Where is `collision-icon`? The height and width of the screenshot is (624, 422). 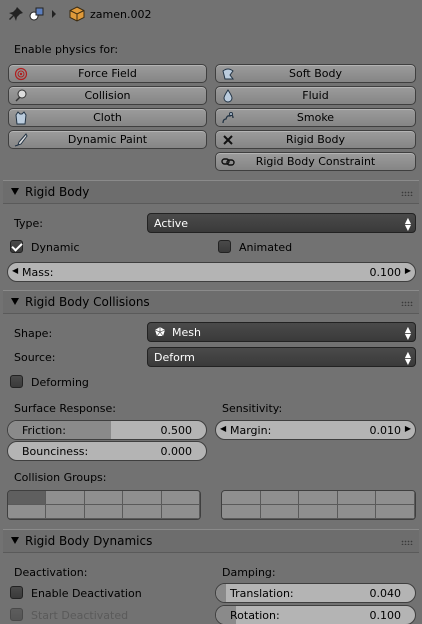 collision-icon is located at coordinates (21, 96).